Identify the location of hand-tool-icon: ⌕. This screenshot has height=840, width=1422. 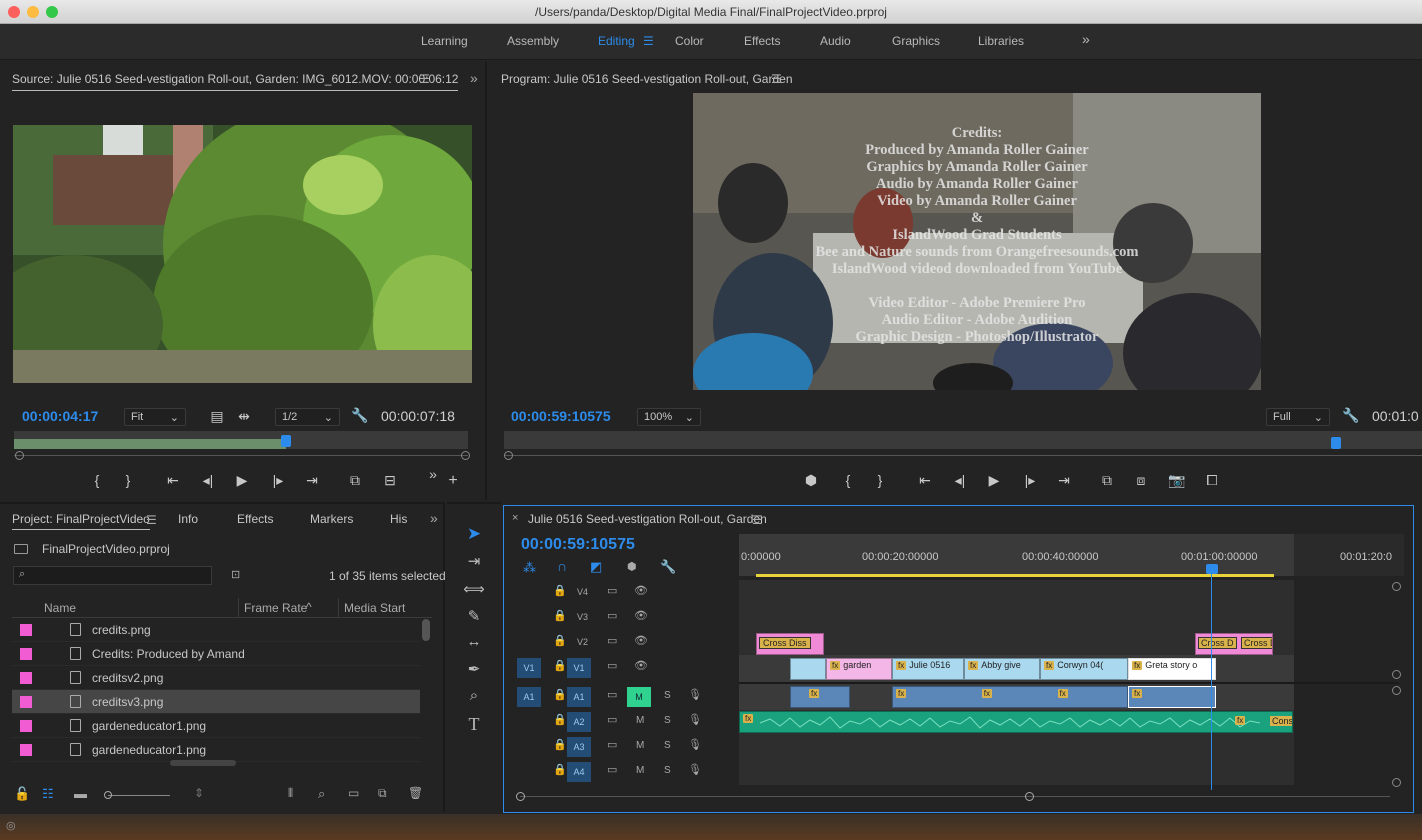
(474, 698).